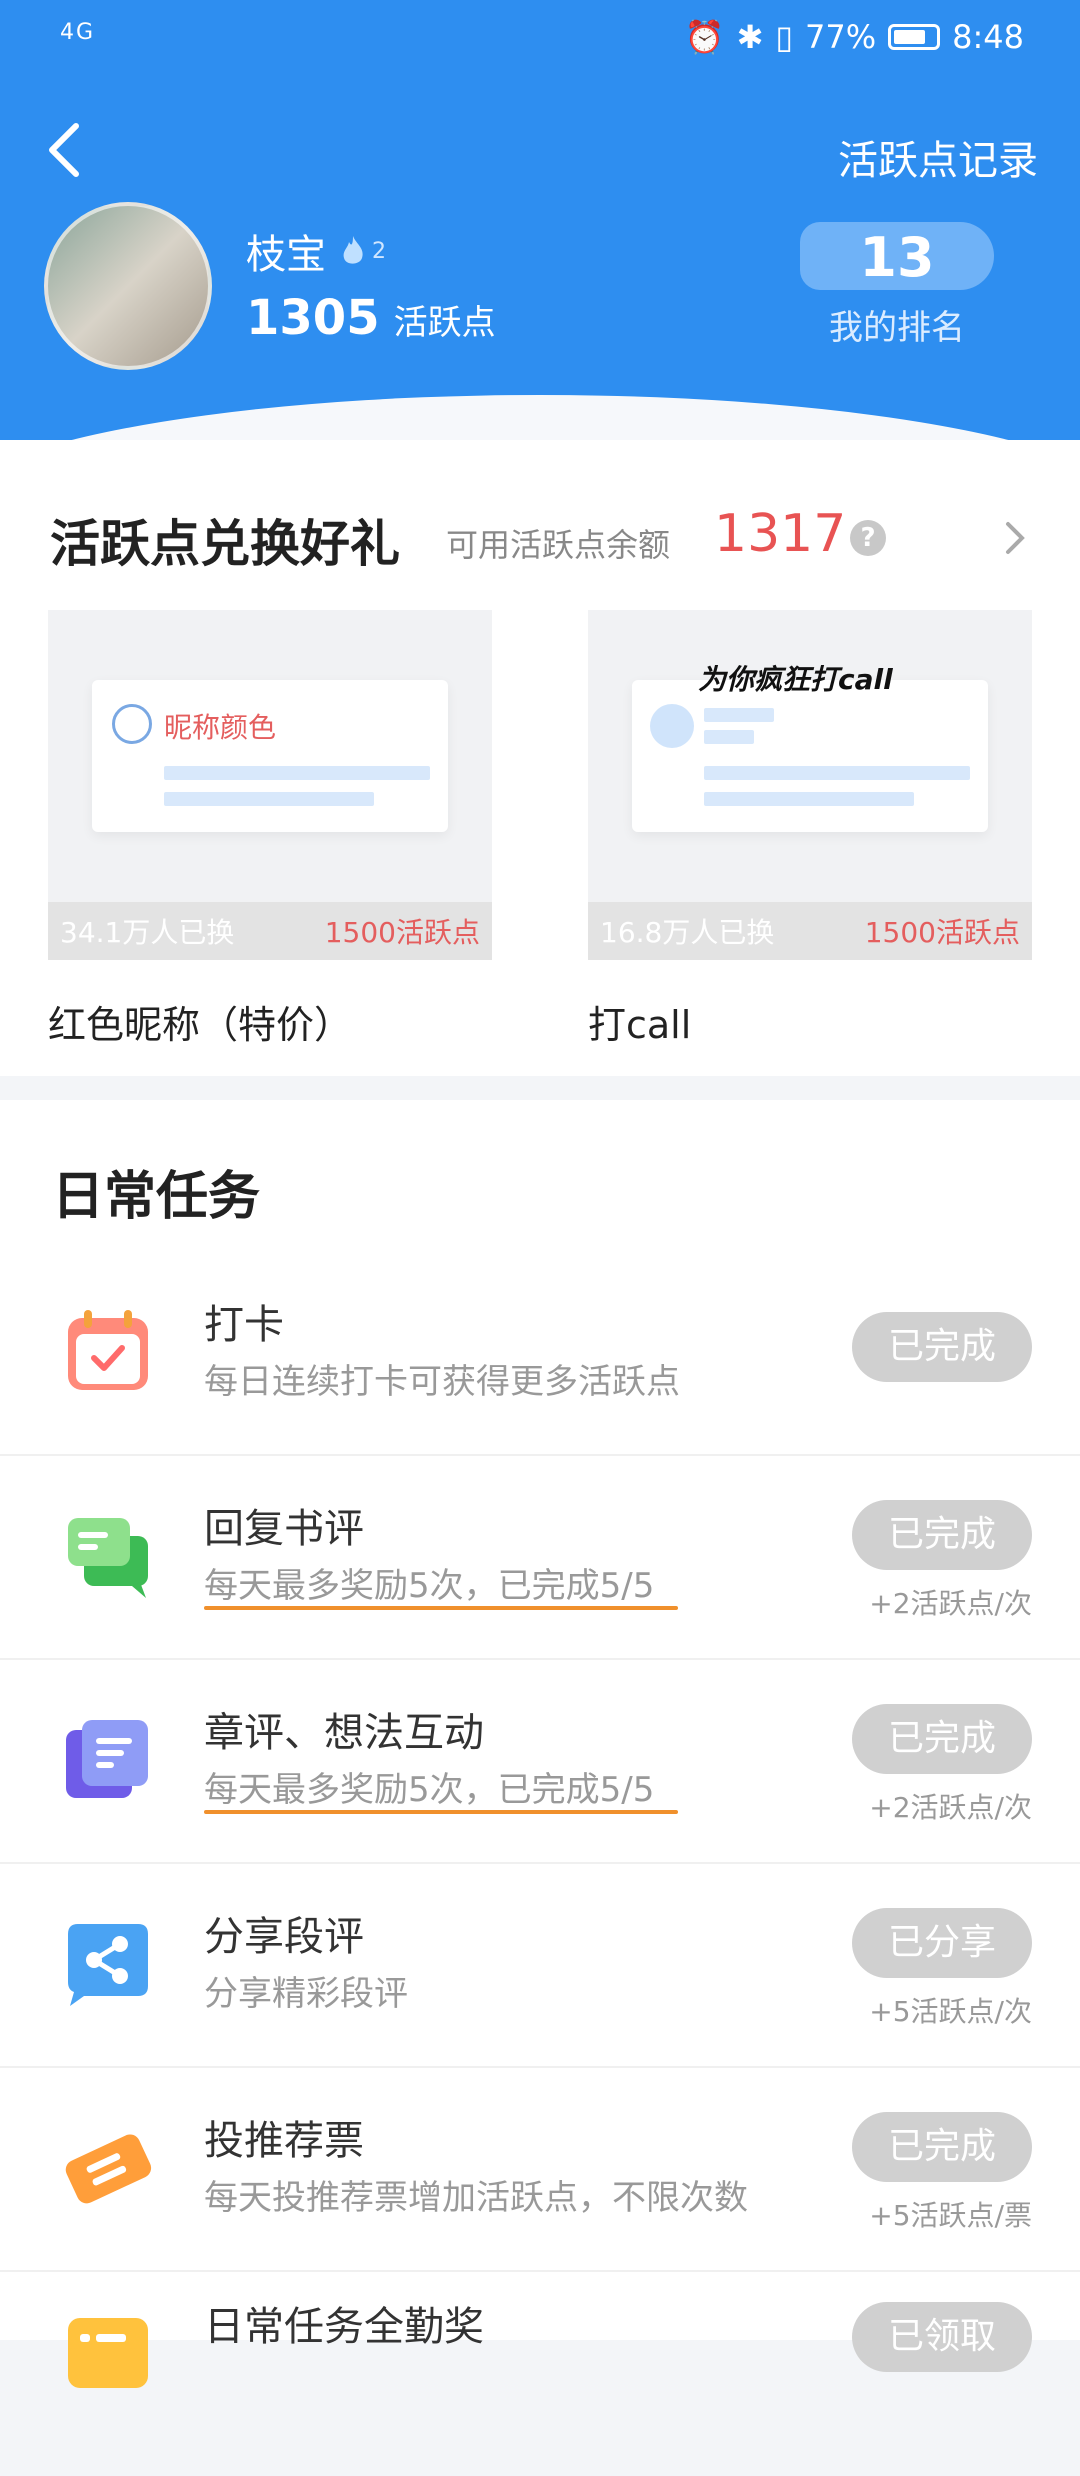  I want to click on task-reward: +5活跃点/次, so click(950, 2011).